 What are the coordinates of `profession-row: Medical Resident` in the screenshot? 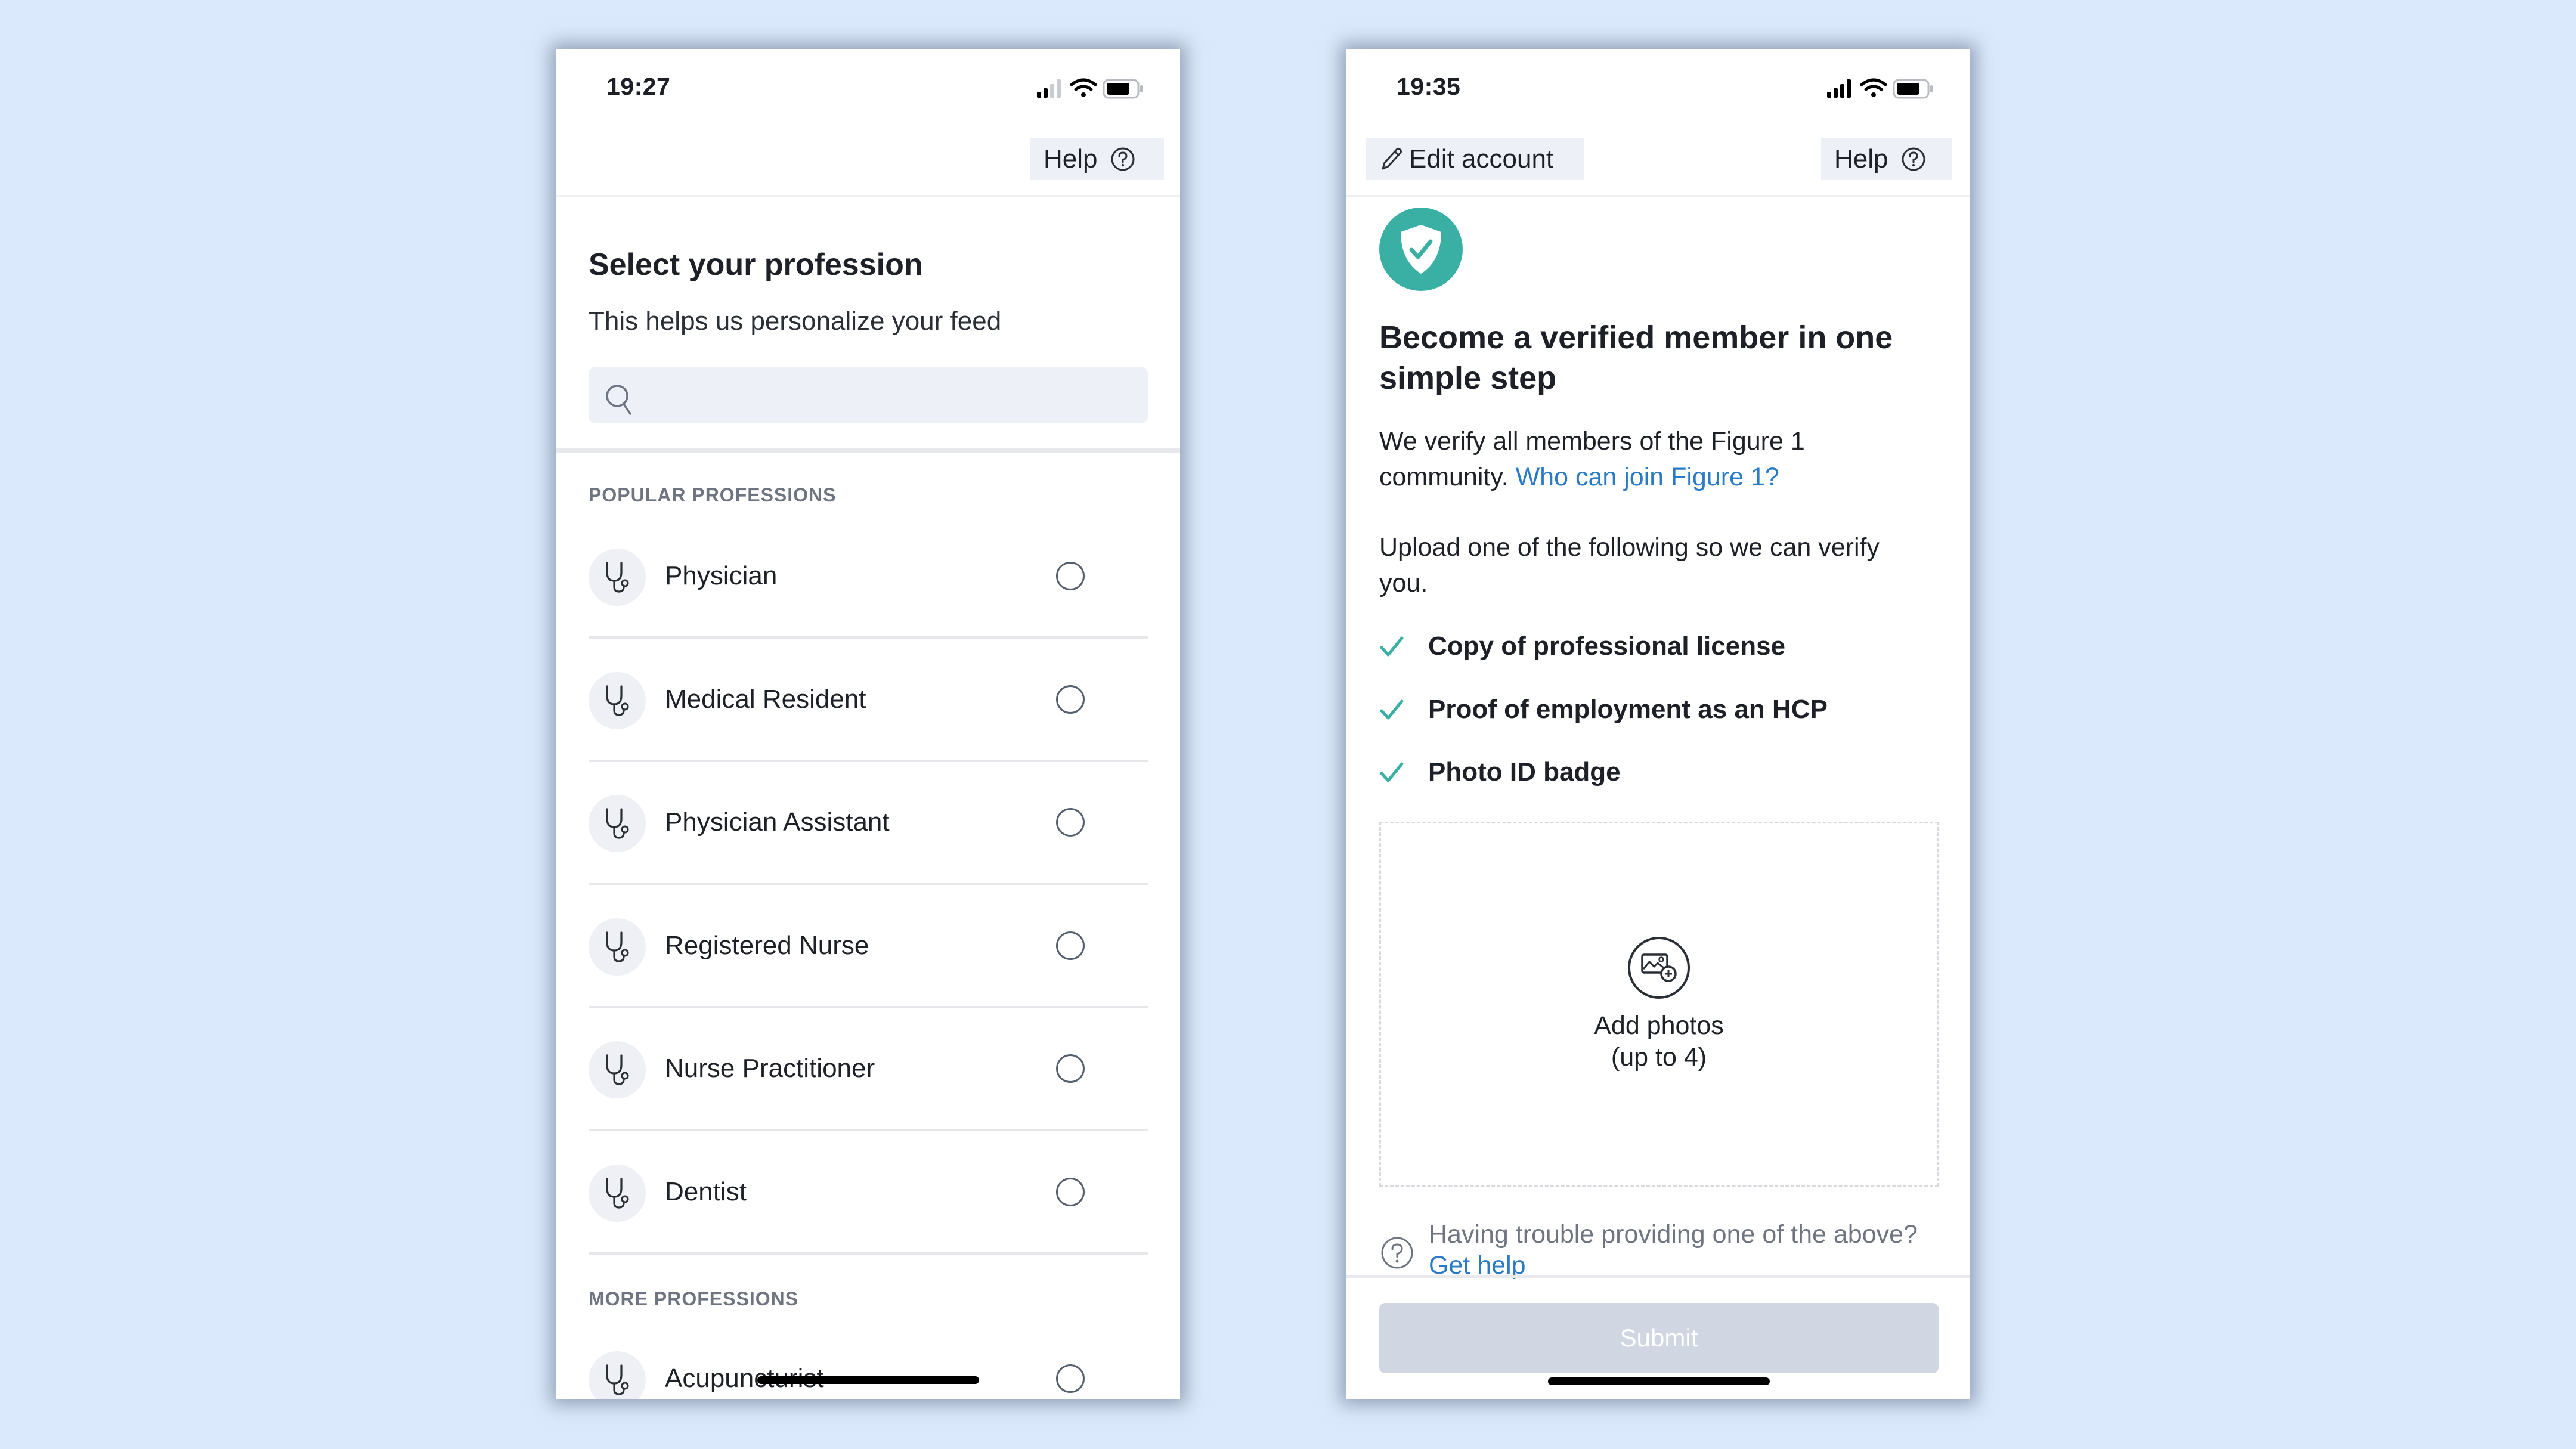 It's located at (868, 701).